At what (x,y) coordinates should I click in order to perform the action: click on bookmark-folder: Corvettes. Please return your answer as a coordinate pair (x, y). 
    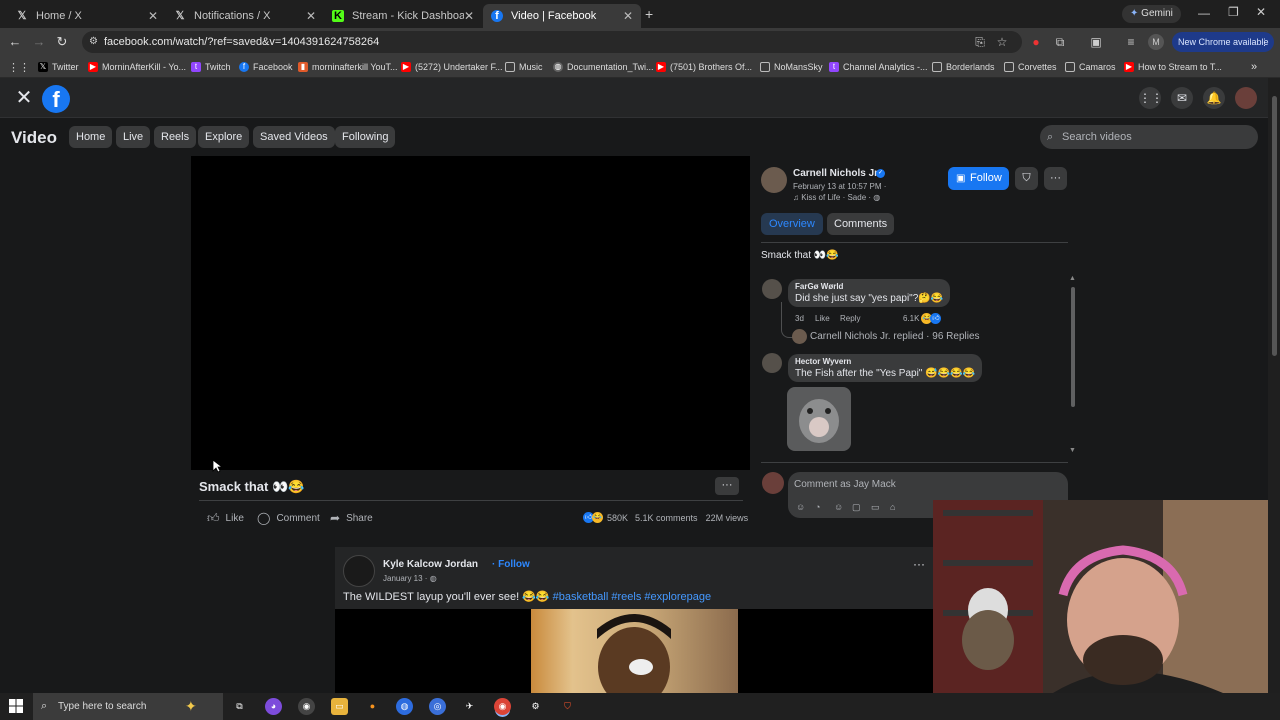
    Looking at the image, I should click on (1030, 67).